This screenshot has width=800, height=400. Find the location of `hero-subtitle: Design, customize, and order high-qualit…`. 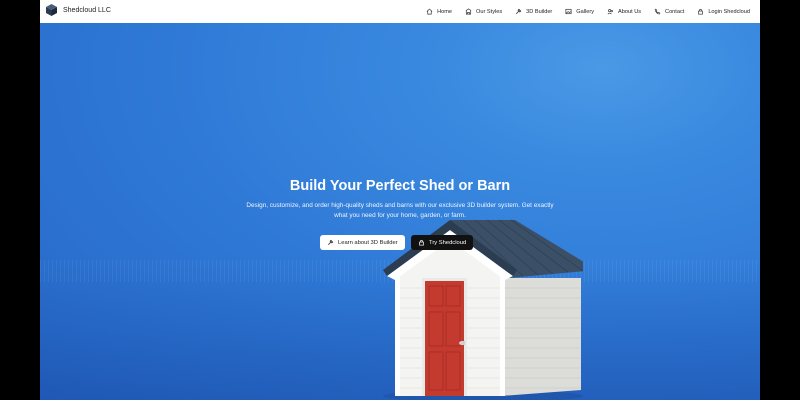

hero-subtitle: Design, customize, and order high-qualit… is located at coordinates (400, 210).